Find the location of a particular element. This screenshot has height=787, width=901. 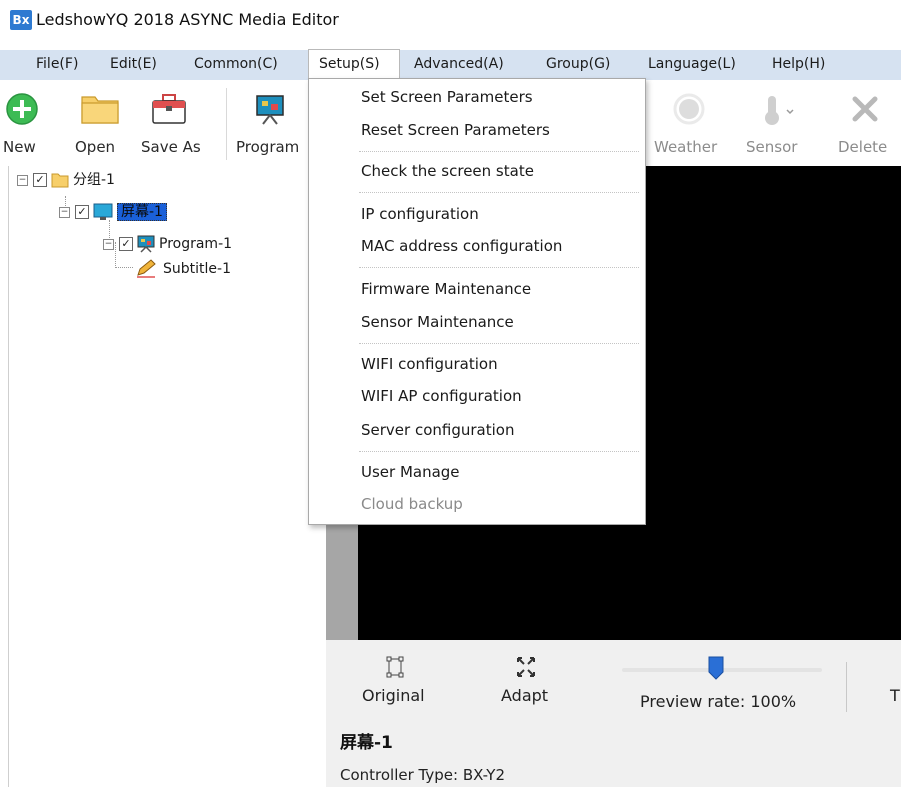

menu-language: Language(L) is located at coordinates (692, 65).